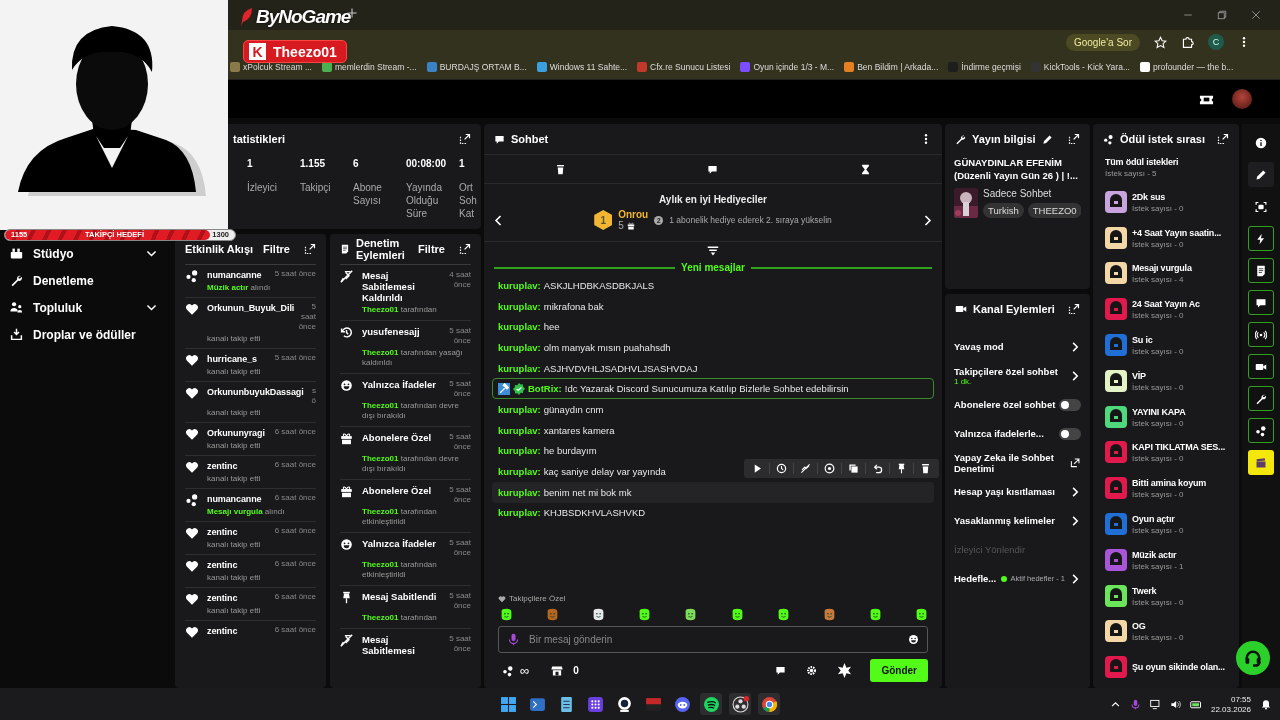 The image size is (1280, 720). I want to click on ask-button: Google'a Sor, so click(1102, 42).